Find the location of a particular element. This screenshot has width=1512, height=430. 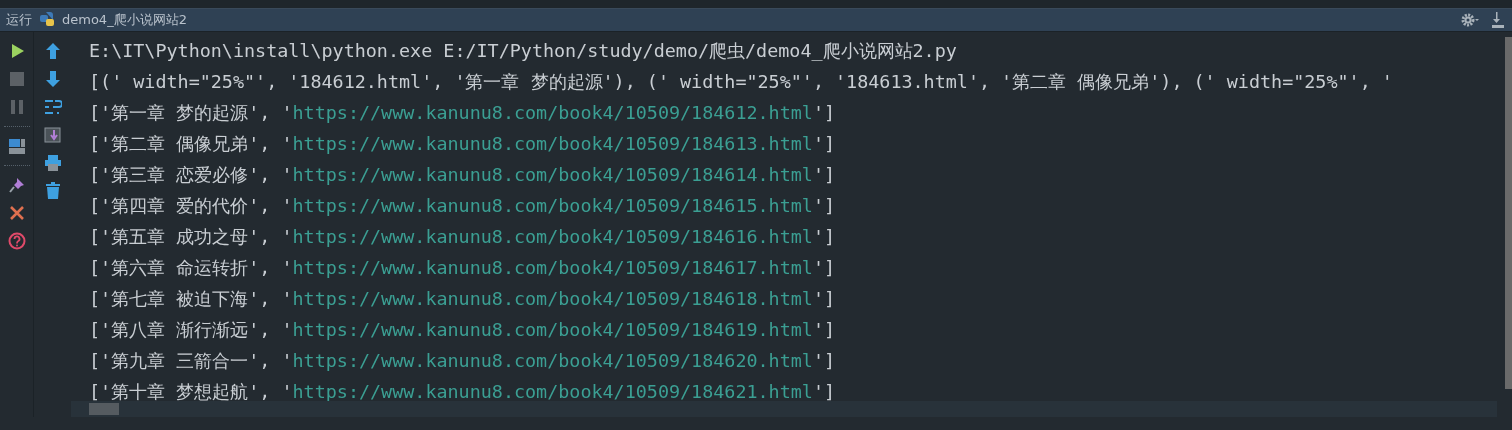

console-output-line: ['第九章 三箭合一', 'https://www.kanunu8.com/book4/10509/184620.html'] is located at coordinates (463, 361).